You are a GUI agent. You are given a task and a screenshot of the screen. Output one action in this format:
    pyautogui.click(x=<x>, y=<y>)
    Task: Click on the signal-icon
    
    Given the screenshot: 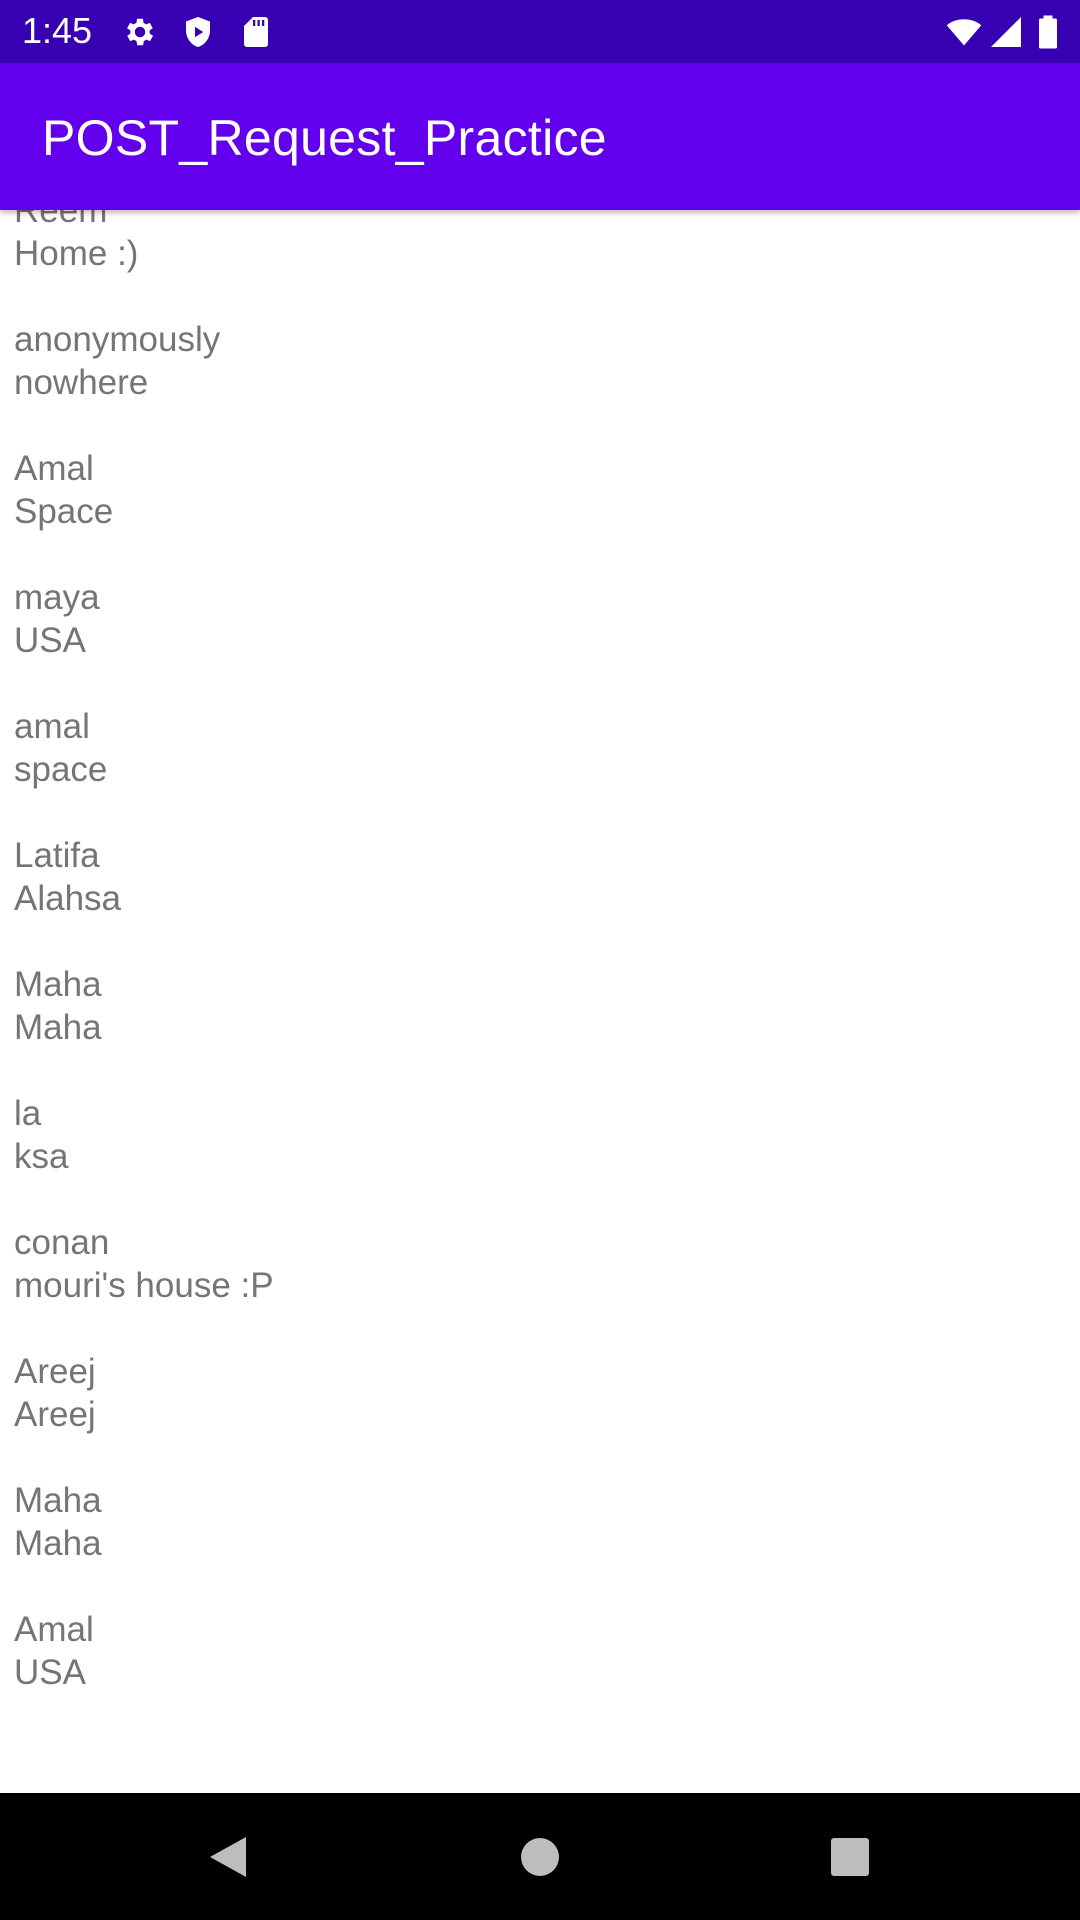 What is the action you would take?
    pyautogui.click(x=1006, y=32)
    